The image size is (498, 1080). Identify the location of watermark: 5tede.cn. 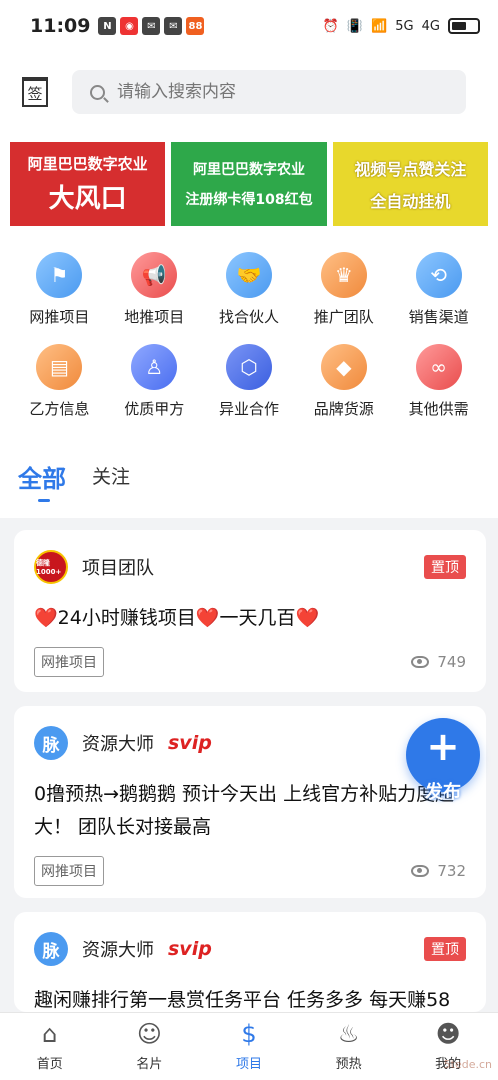
(467, 1064).